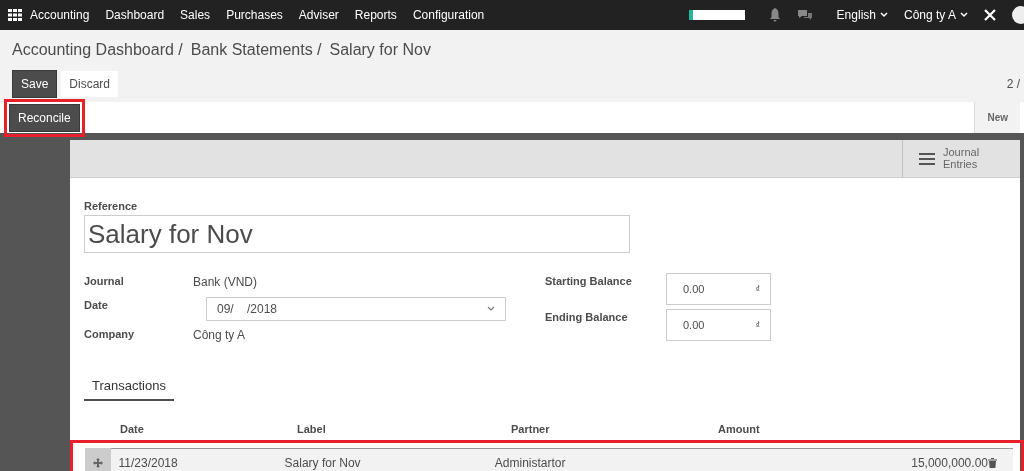  Describe the element at coordinates (44, 117) in the screenshot. I see `reconcile-button: Reconcile` at that location.